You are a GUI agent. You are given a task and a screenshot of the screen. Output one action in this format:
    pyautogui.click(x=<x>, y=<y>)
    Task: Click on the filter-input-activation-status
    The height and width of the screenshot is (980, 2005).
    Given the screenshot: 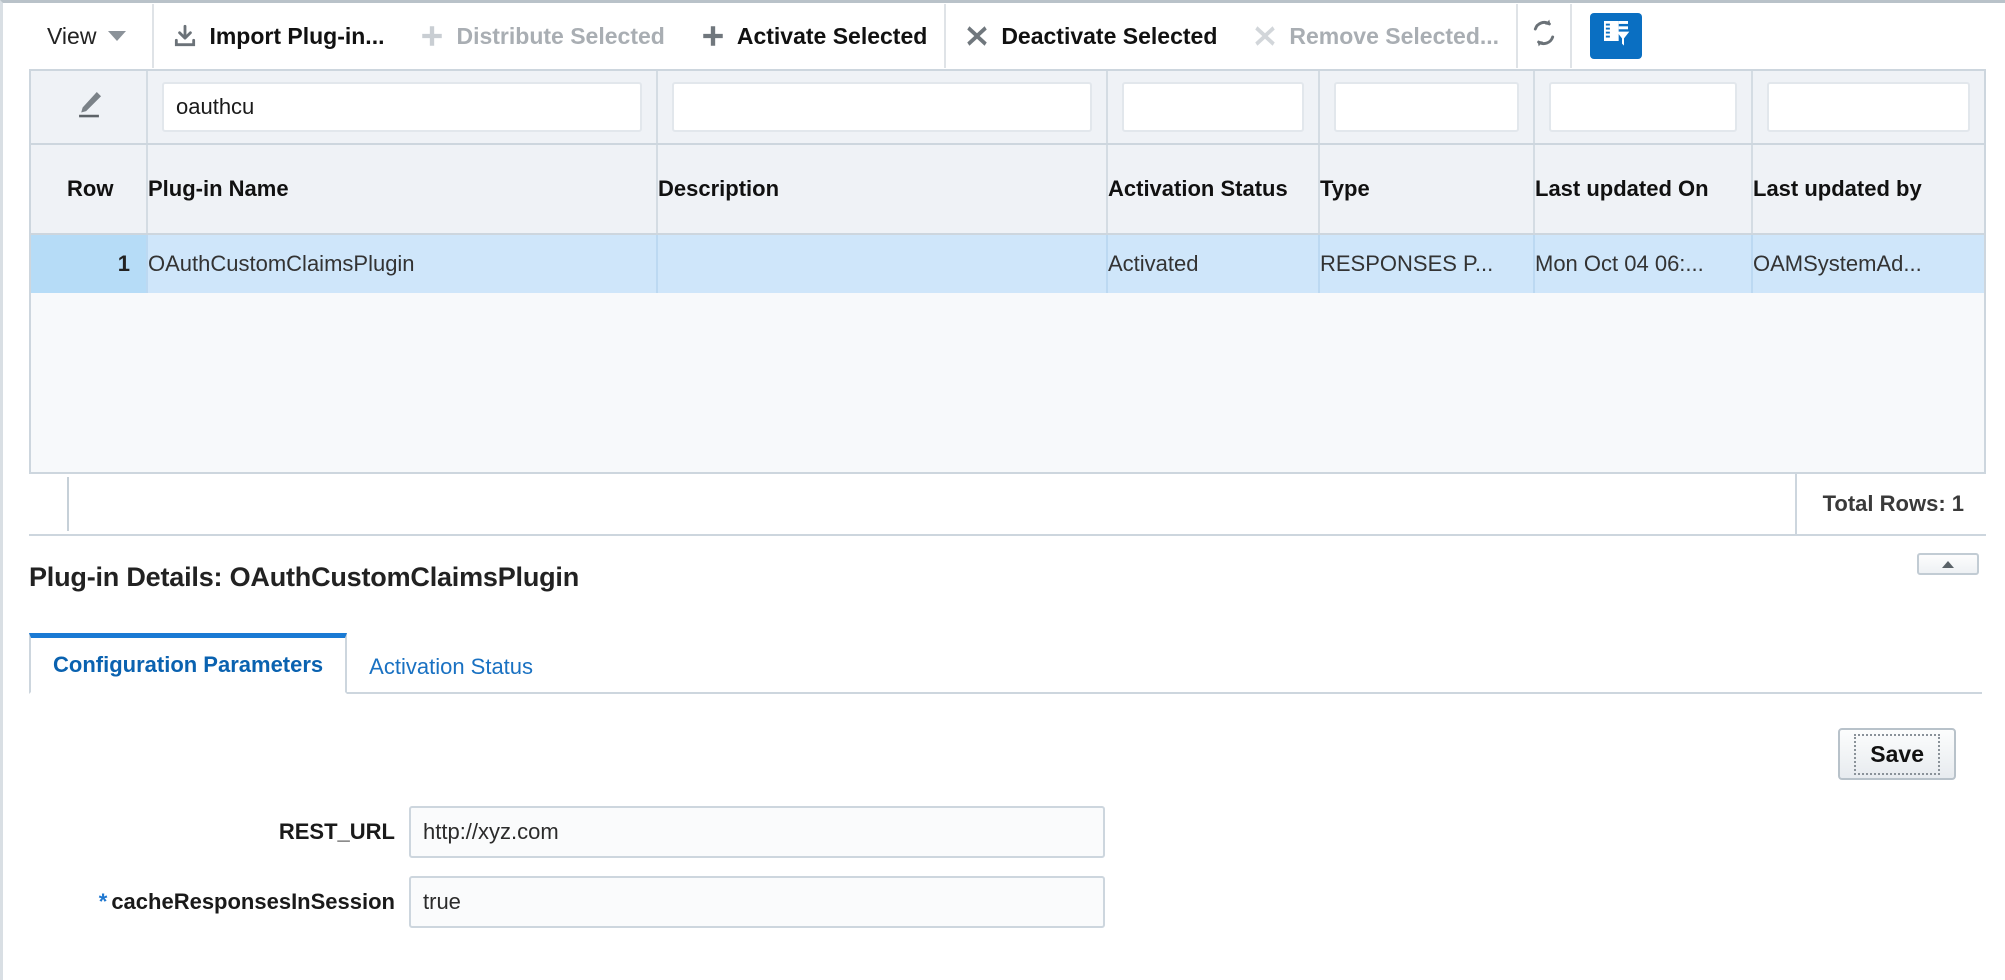 What is the action you would take?
    pyautogui.click(x=1213, y=107)
    